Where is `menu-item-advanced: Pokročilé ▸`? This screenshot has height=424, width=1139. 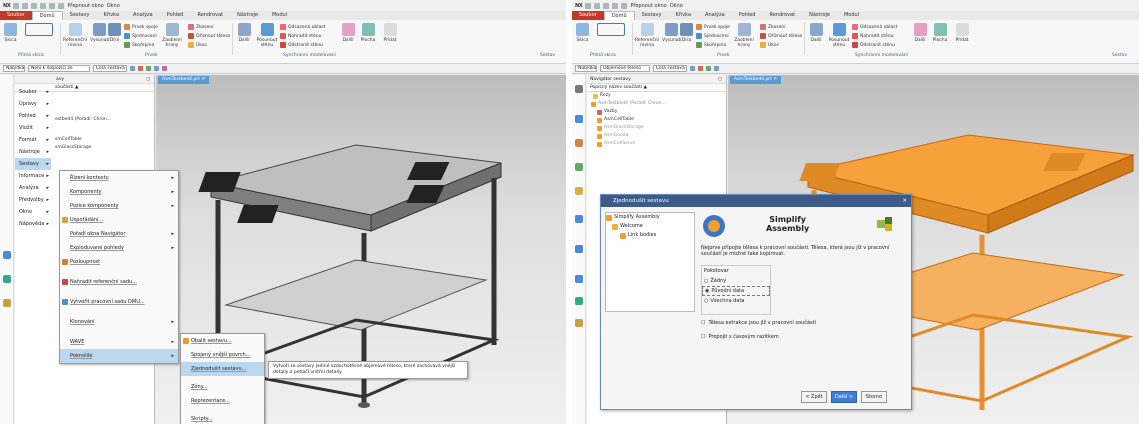 menu-item-advanced: Pokročilé ▸ is located at coordinates (119, 356).